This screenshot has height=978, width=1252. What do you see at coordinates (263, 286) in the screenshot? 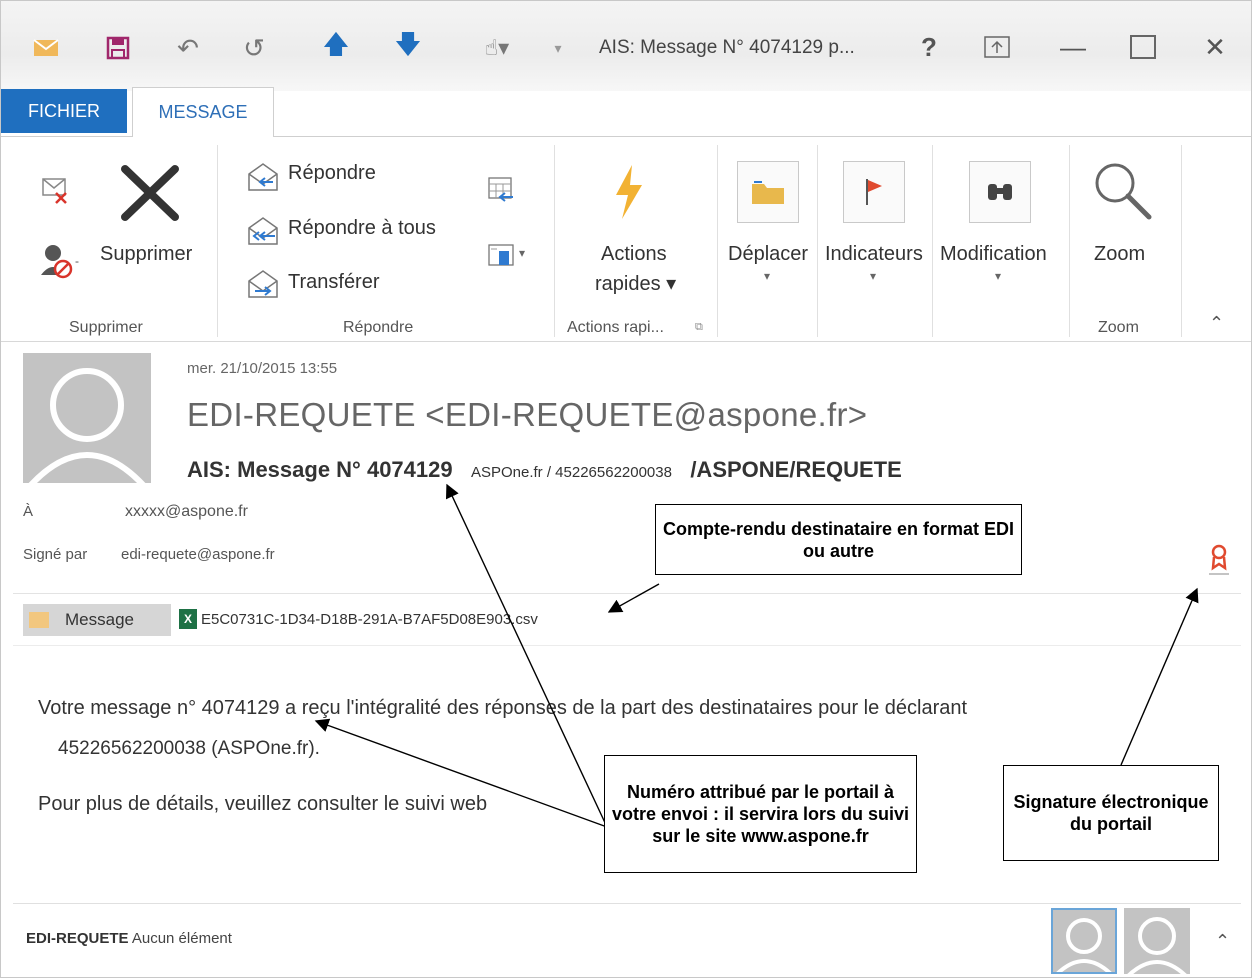
I see `forward-icon` at bounding box center [263, 286].